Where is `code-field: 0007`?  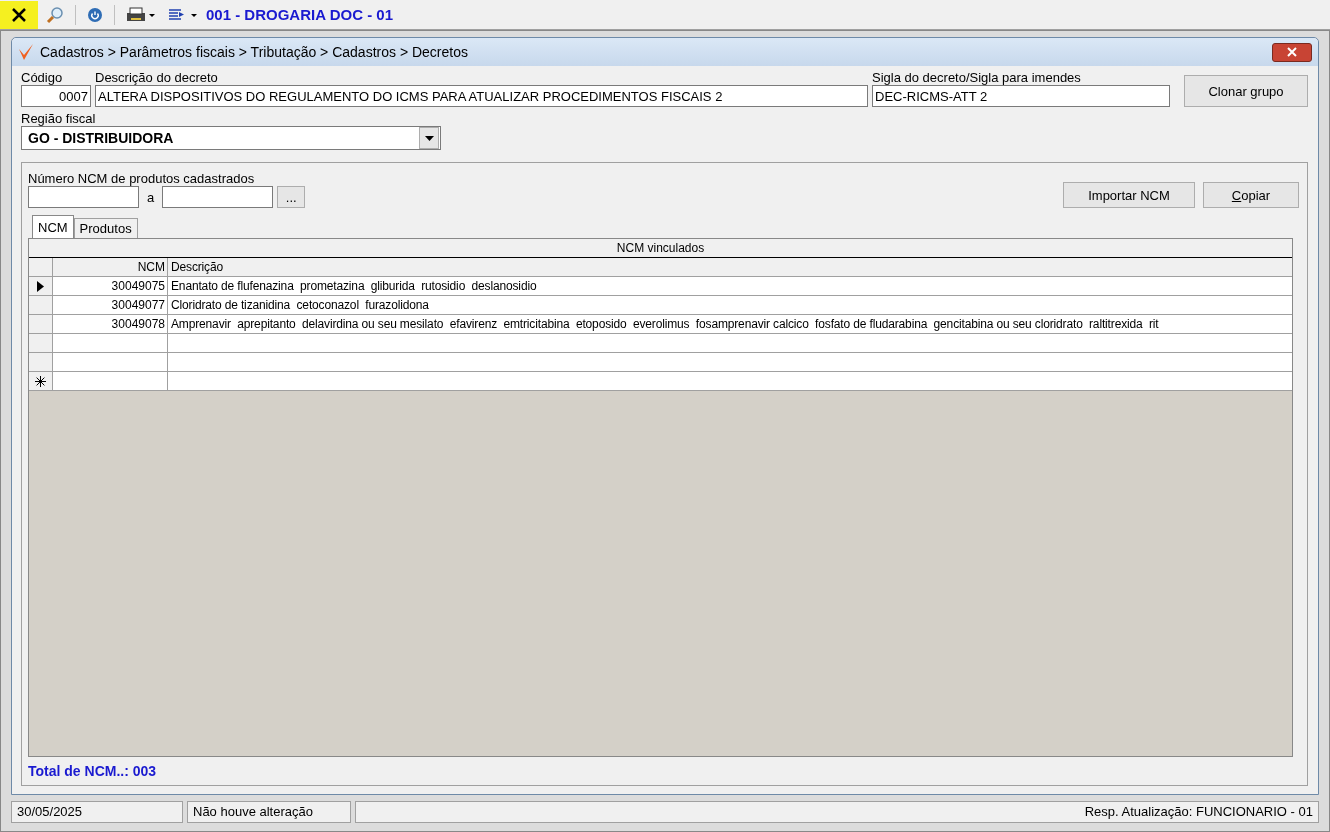 code-field: 0007 is located at coordinates (56, 96).